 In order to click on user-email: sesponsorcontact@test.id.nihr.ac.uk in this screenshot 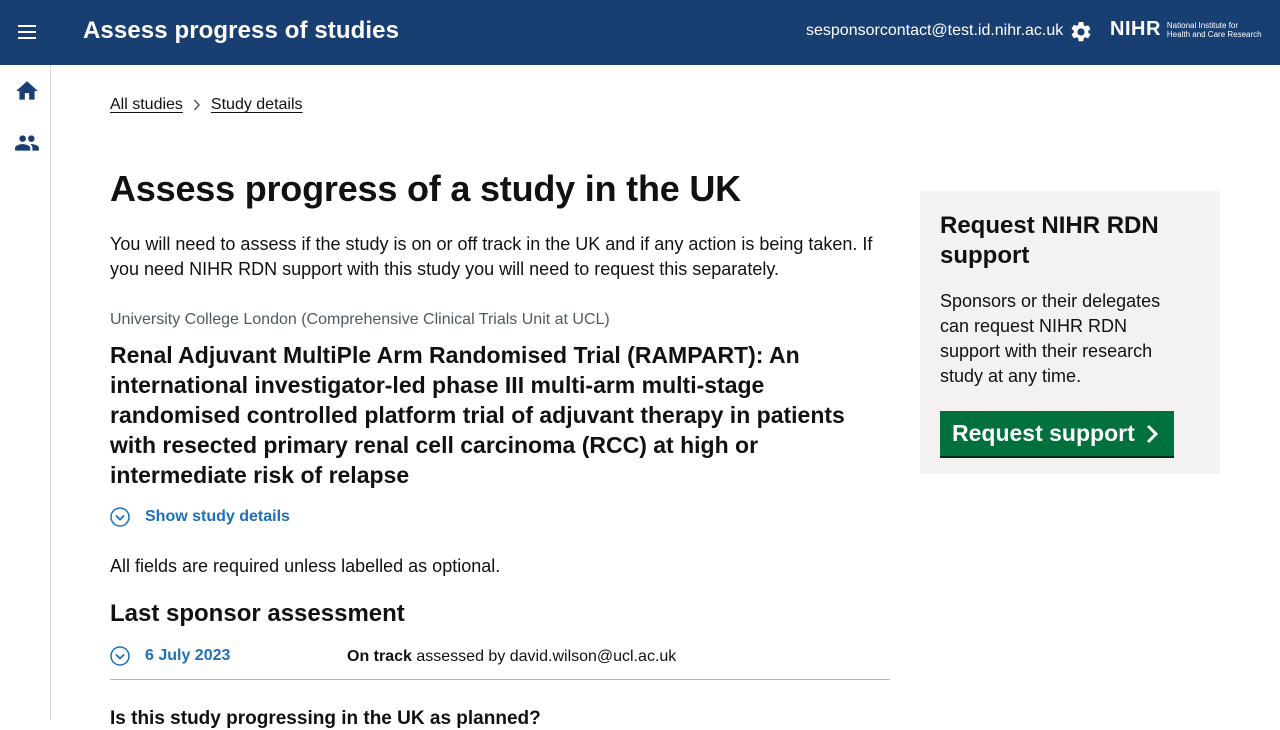, I will do `click(935, 30)`.